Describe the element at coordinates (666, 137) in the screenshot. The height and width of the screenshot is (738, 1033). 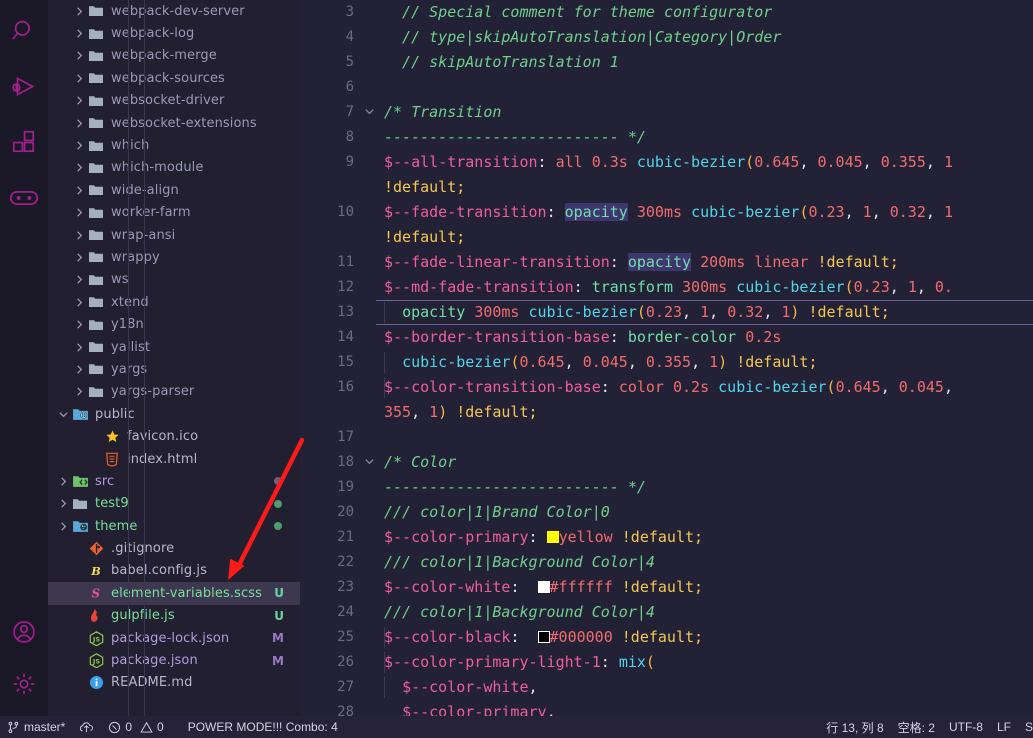
I see `editor-line: 8 -------------------------- */` at that location.